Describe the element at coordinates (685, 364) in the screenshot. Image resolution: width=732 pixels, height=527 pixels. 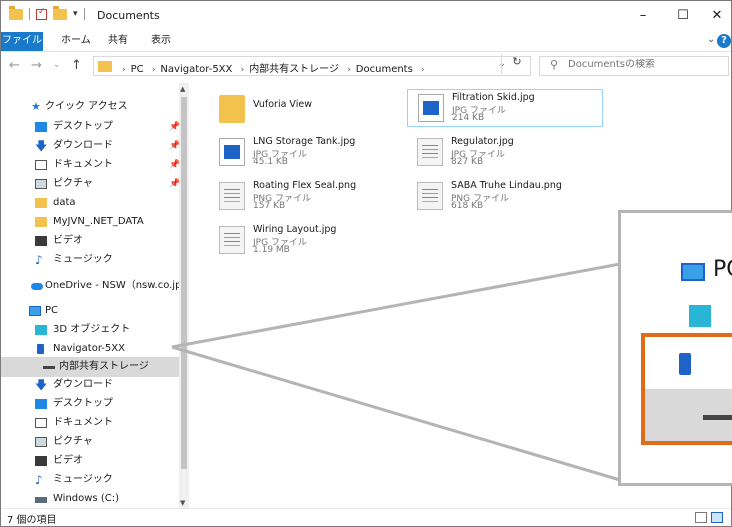
I see `phone-icon` at that location.